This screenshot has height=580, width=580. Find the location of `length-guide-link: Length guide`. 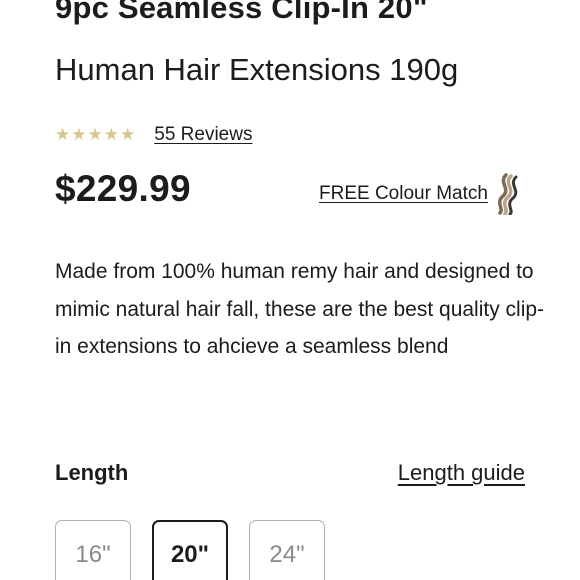

length-guide-link: Length guide is located at coordinates (461, 473).